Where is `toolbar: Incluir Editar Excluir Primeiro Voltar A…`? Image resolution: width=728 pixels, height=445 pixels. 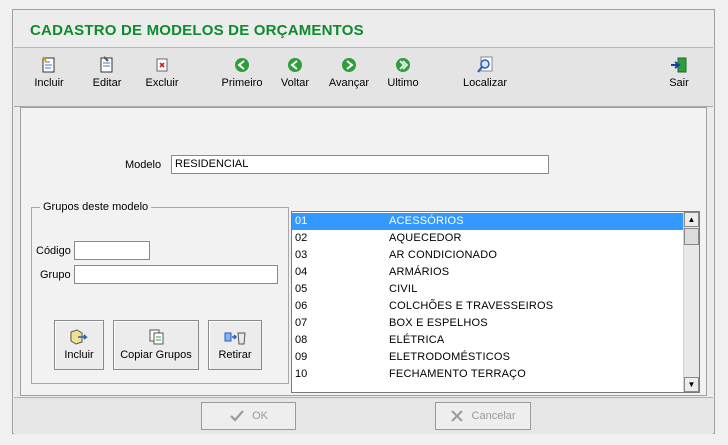 toolbar: Incluir Editar Excluir Primeiro Voltar A… is located at coordinates (363, 77).